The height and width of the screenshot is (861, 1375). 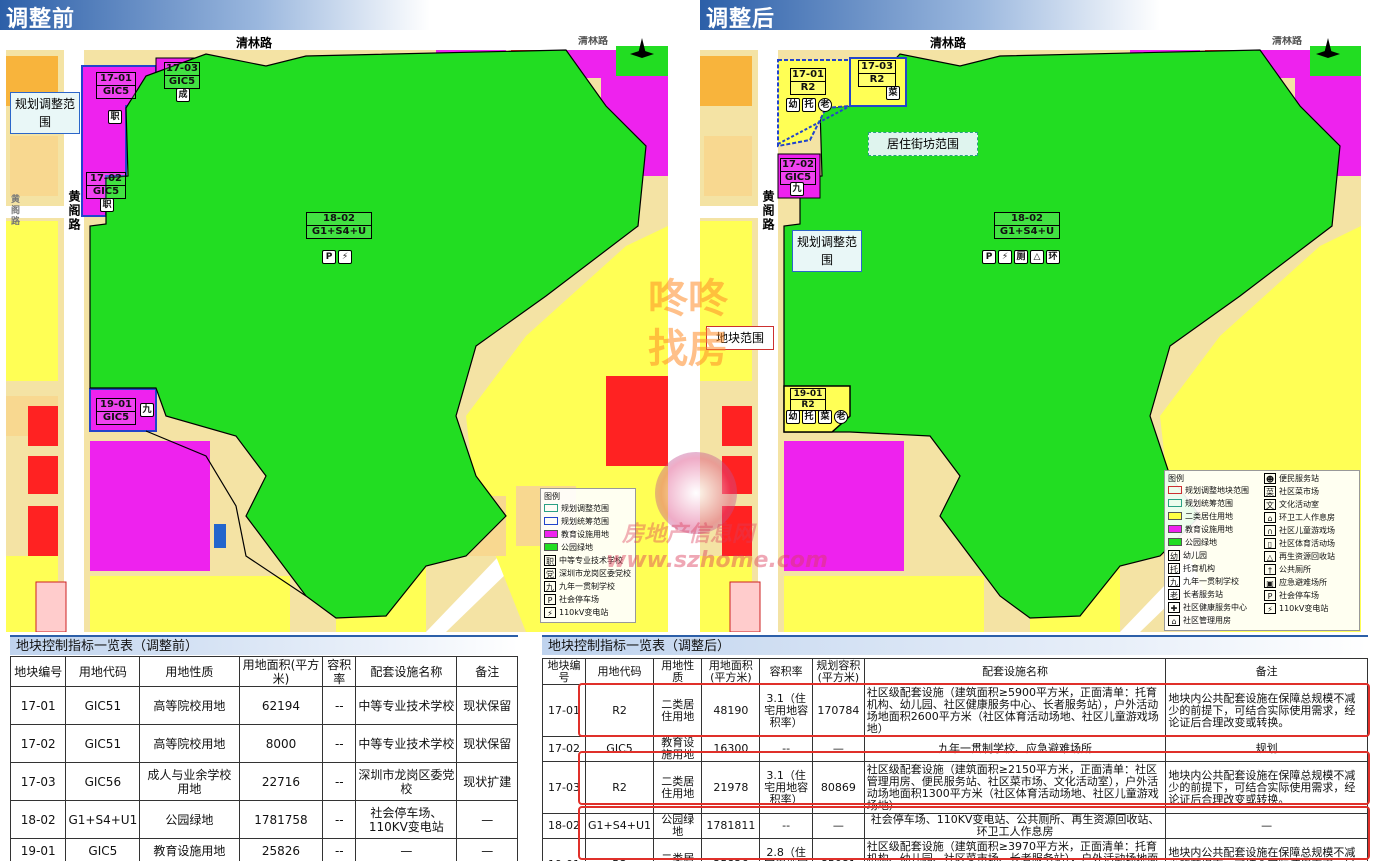 I want to click on col-header: 用地面积(平方米), so click(x=731, y=671).